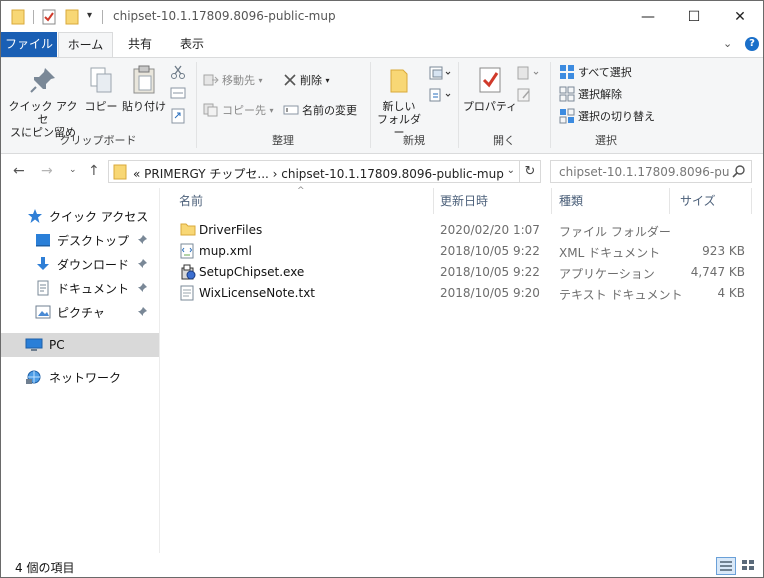 Image resolution: width=764 pixels, height=578 pixels. Describe the element at coordinates (311, 80) in the screenshot. I see `delete-label: 削除` at that location.